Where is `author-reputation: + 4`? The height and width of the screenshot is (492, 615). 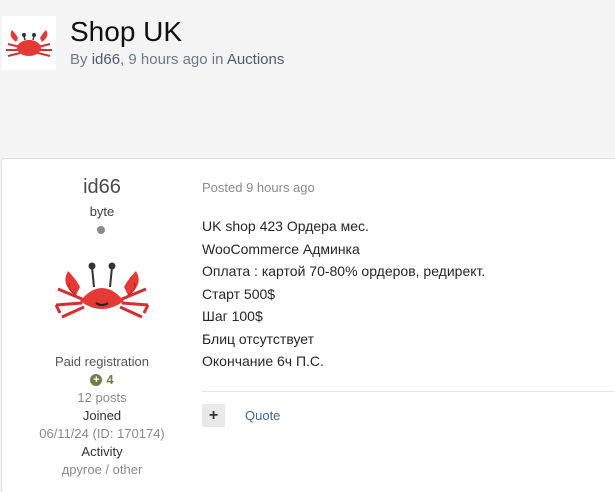
author-reputation: + 4 is located at coordinates (102, 380).